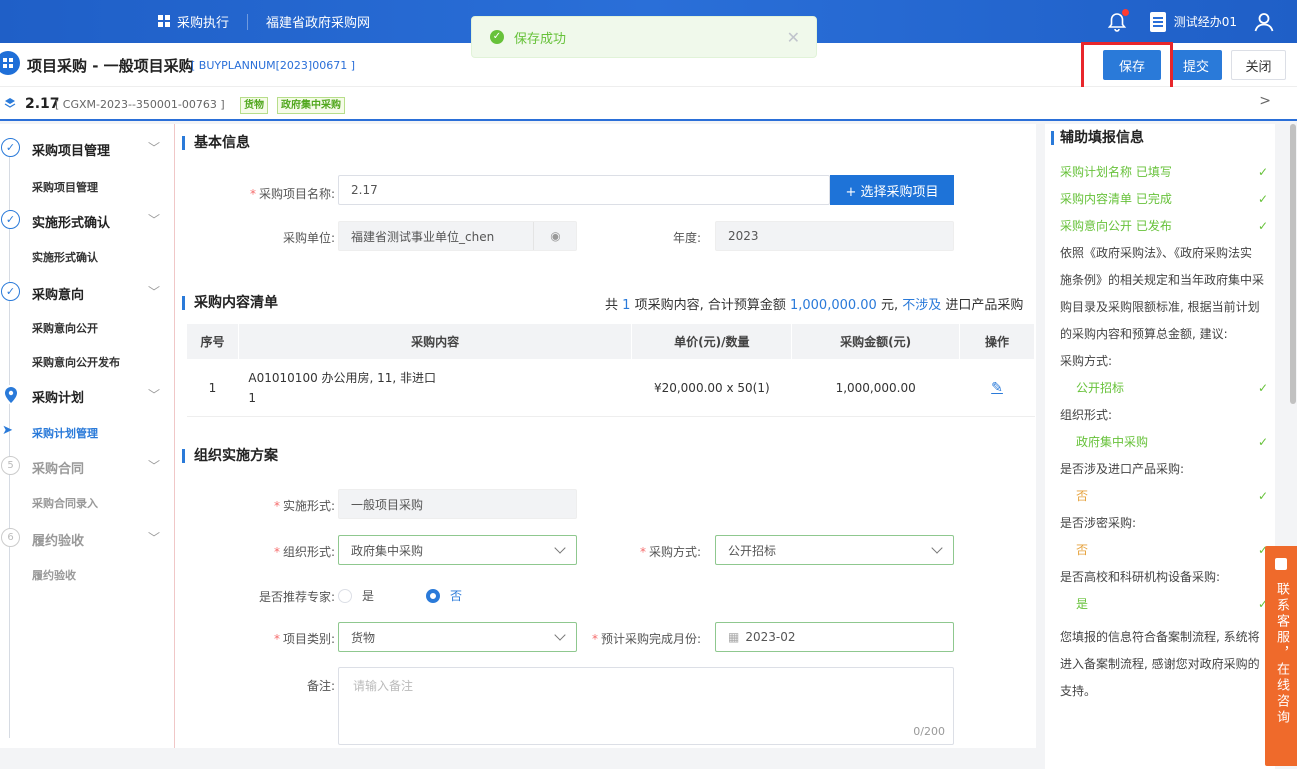  What do you see at coordinates (1117, 20) in the screenshot?
I see `bell-icon` at bounding box center [1117, 20].